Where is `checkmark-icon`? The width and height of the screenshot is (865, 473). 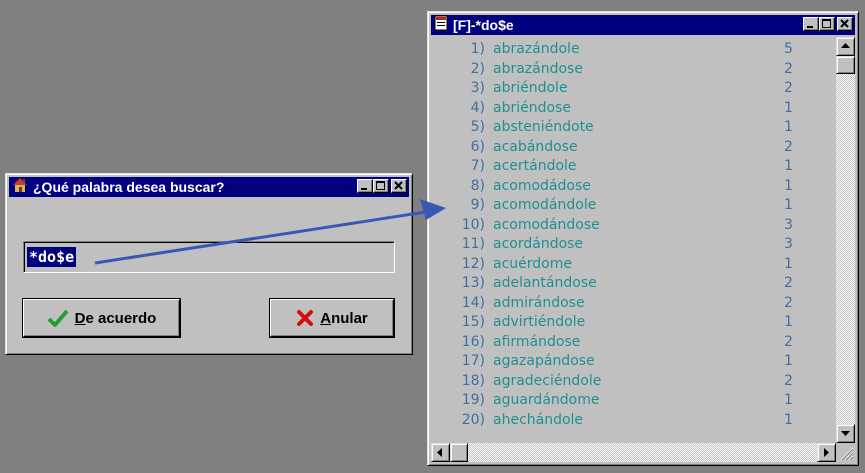
checkmark-icon is located at coordinates (58, 318).